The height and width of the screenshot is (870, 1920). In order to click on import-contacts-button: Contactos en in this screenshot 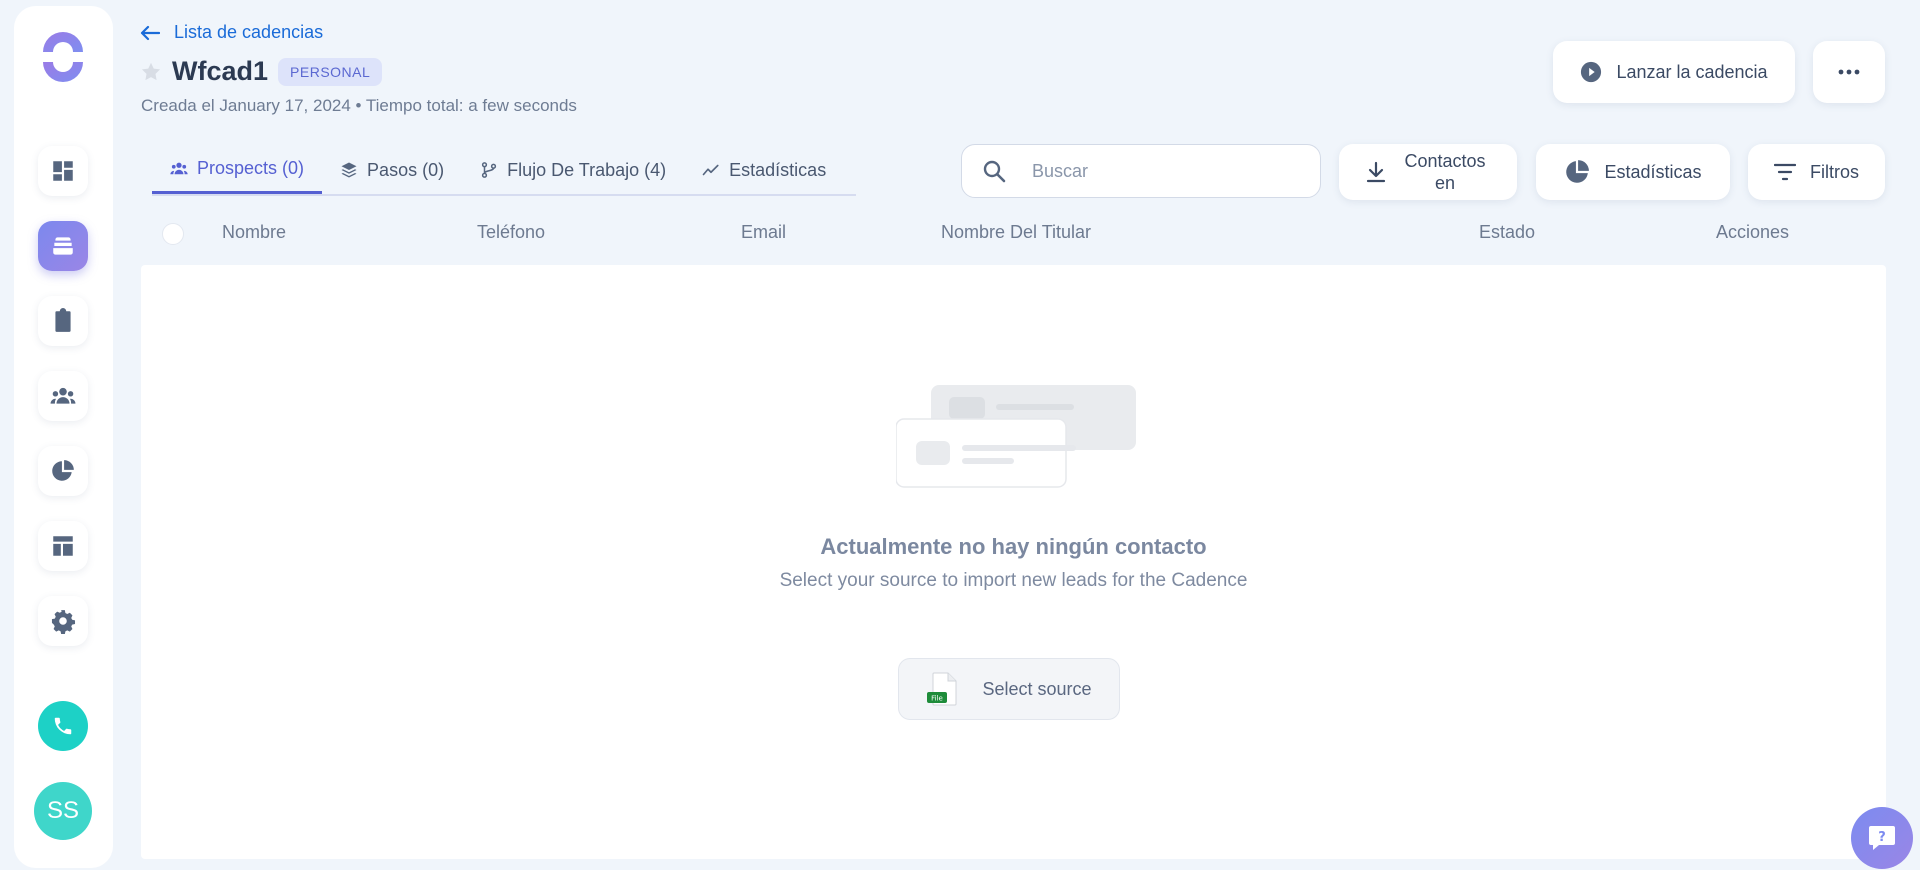, I will do `click(1428, 172)`.